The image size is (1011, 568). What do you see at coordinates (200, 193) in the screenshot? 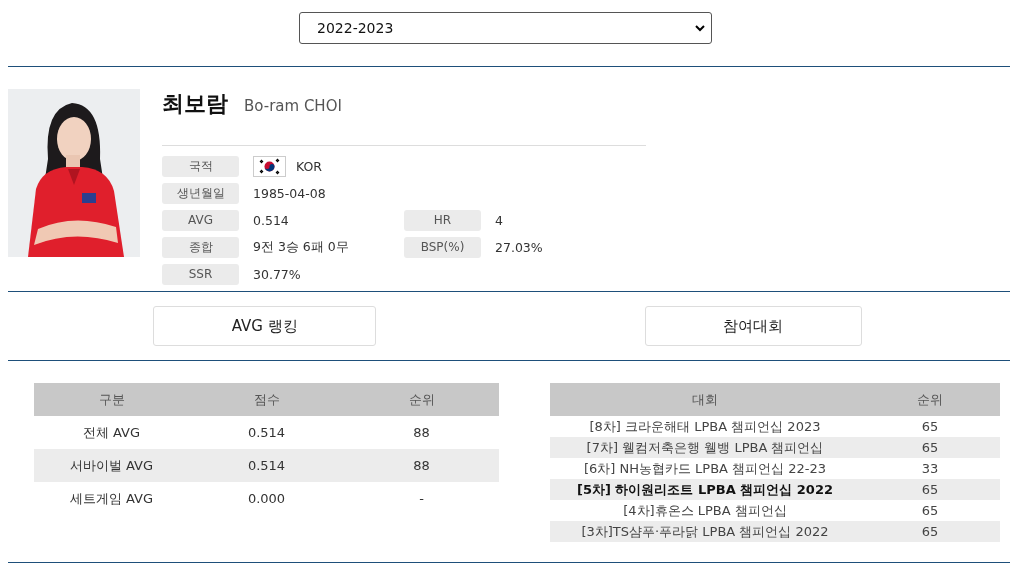
I see `field-label: 생년월일` at bounding box center [200, 193].